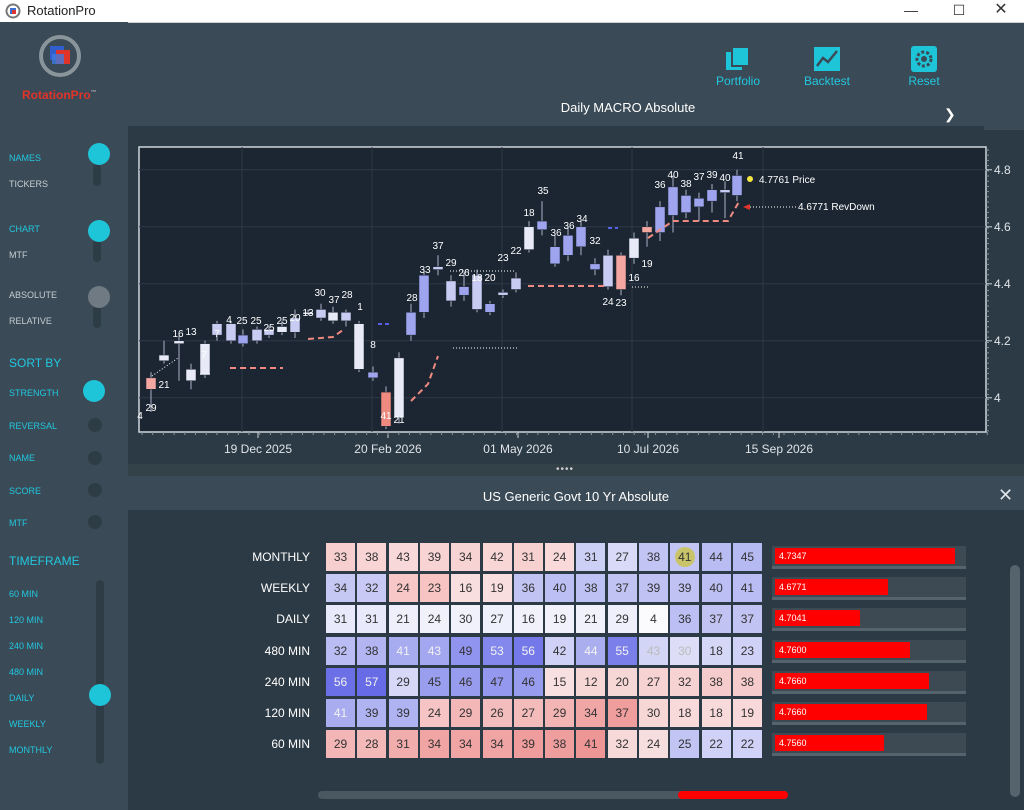 This screenshot has height=810, width=1024. I want to click on vertical-scrollbar, so click(1015, 681).